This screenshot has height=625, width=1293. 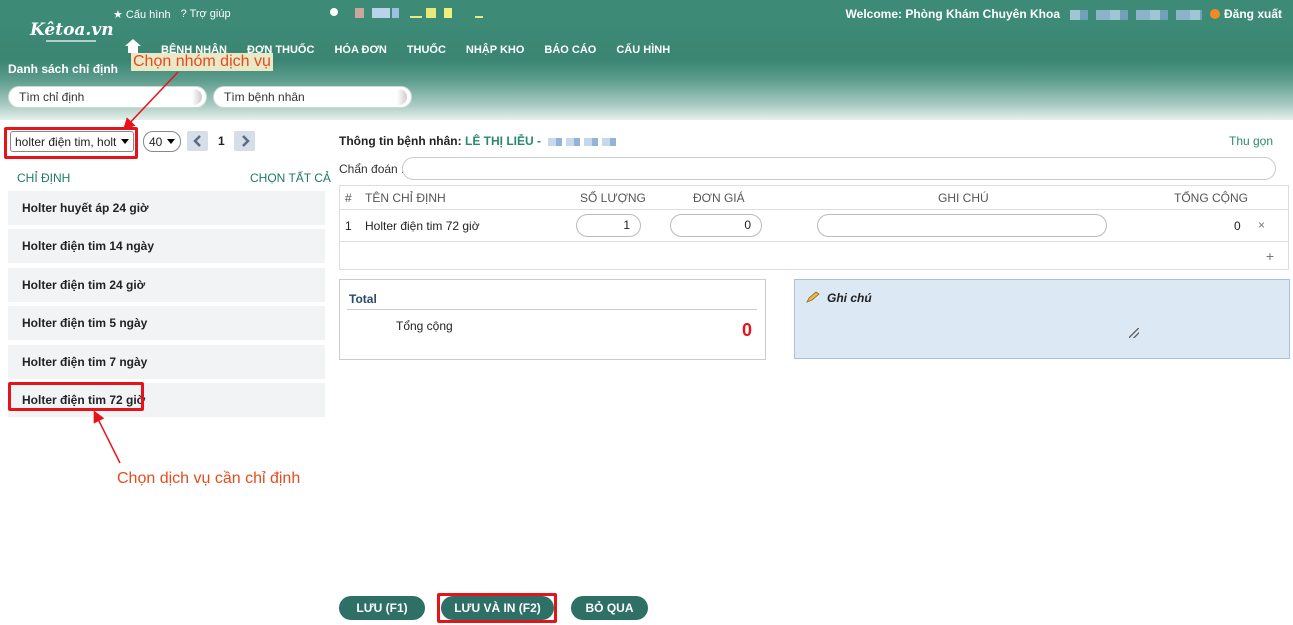 What do you see at coordinates (1261, 225) in the screenshot?
I see `remove-row-icon: ×` at bounding box center [1261, 225].